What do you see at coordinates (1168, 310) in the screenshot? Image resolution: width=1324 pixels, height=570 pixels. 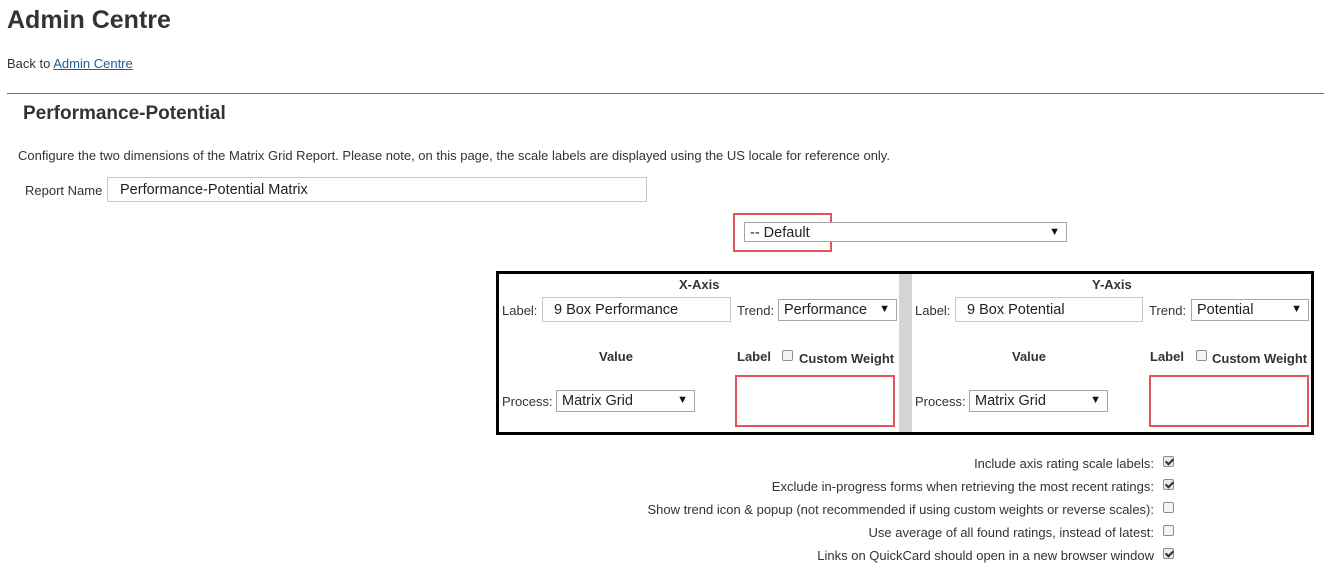 I see `y-axis-trend-caption: Trend:` at bounding box center [1168, 310].